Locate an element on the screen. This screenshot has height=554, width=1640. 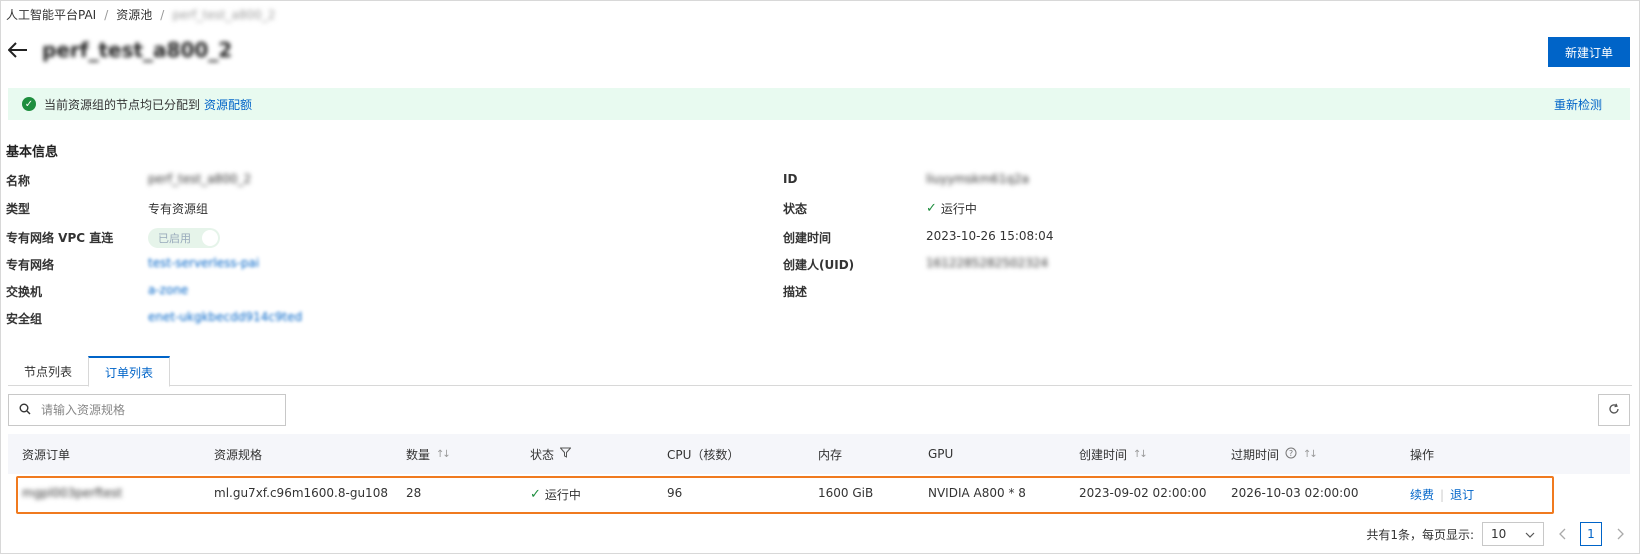
back-arrow-icon is located at coordinates (18, 50).